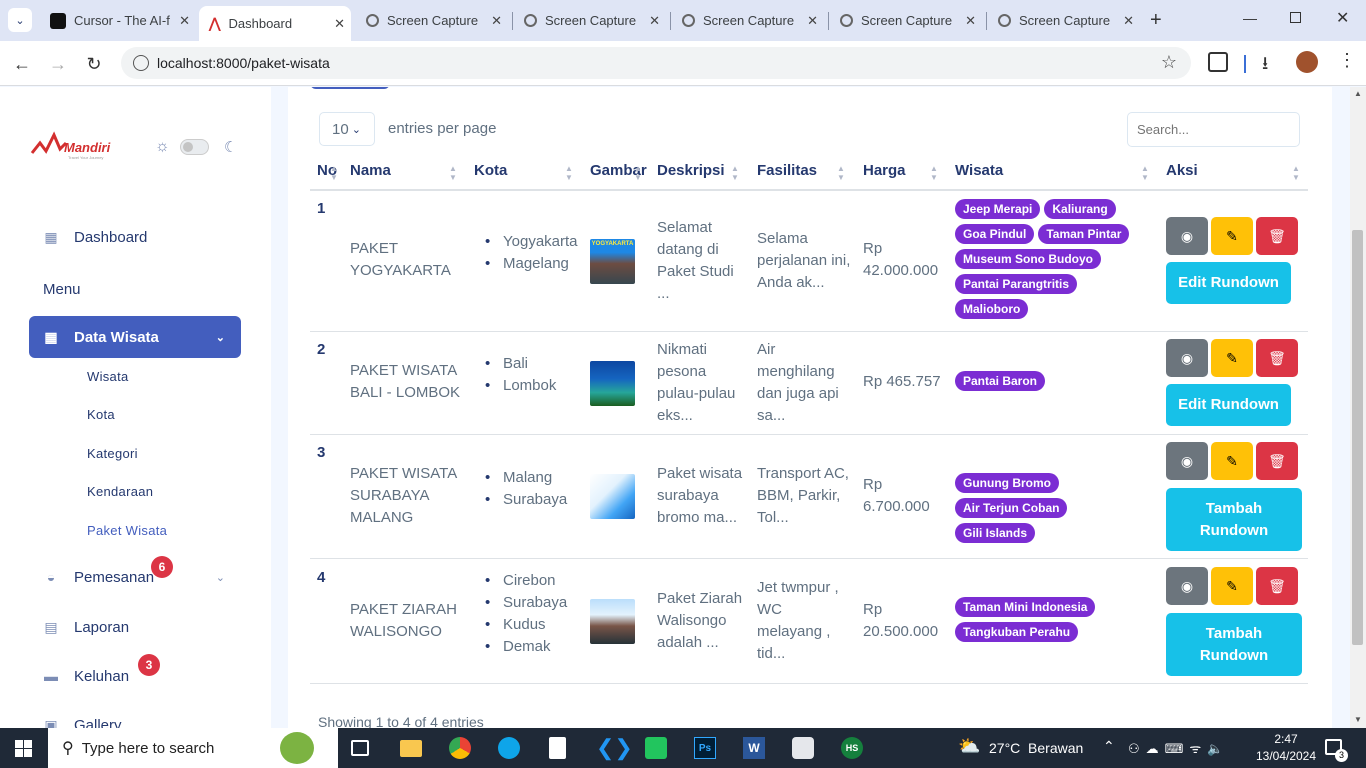  What do you see at coordinates (852, 748) in the screenshot?
I see `hs-app-icon: HS` at bounding box center [852, 748].